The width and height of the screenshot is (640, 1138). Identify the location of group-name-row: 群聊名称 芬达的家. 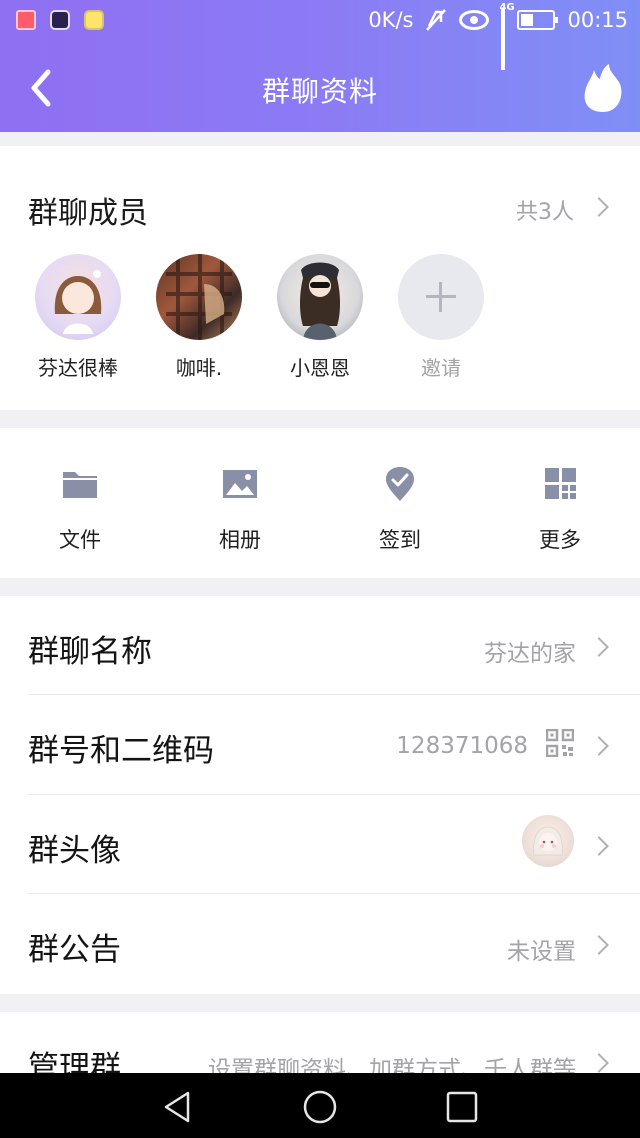
(320, 646).